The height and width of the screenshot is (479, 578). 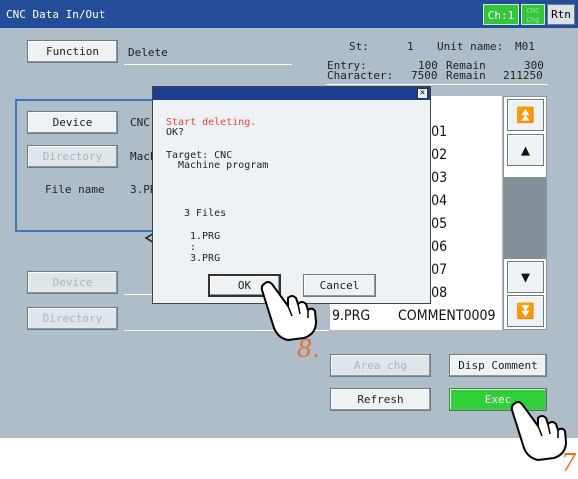 I want to click on unit-name-label: Unit name:, so click(x=470, y=46).